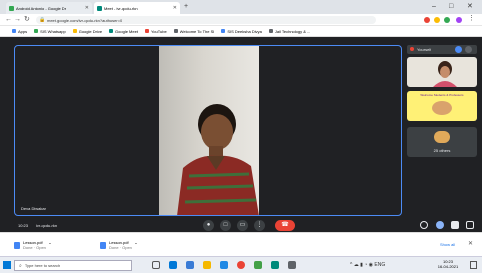 Image resolution: width=482 pixels, height=273 pixels. What do you see at coordinates (190, 265) in the screenshot?
I see `store-icon` at bounding box center [190, 265].